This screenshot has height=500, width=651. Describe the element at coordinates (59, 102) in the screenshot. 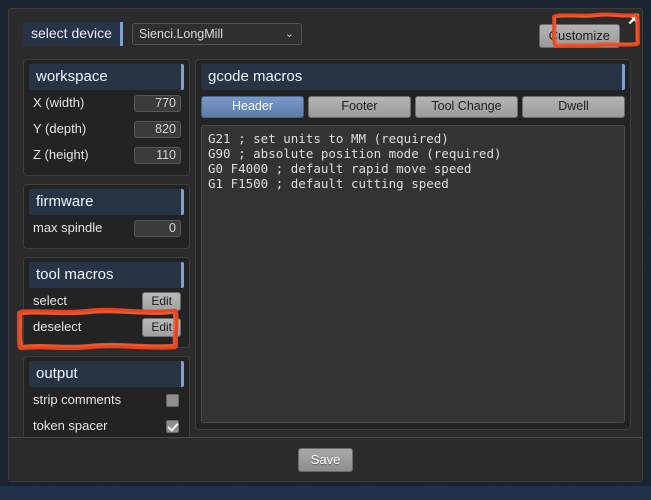

I see `row-label: X (width)` at that location.